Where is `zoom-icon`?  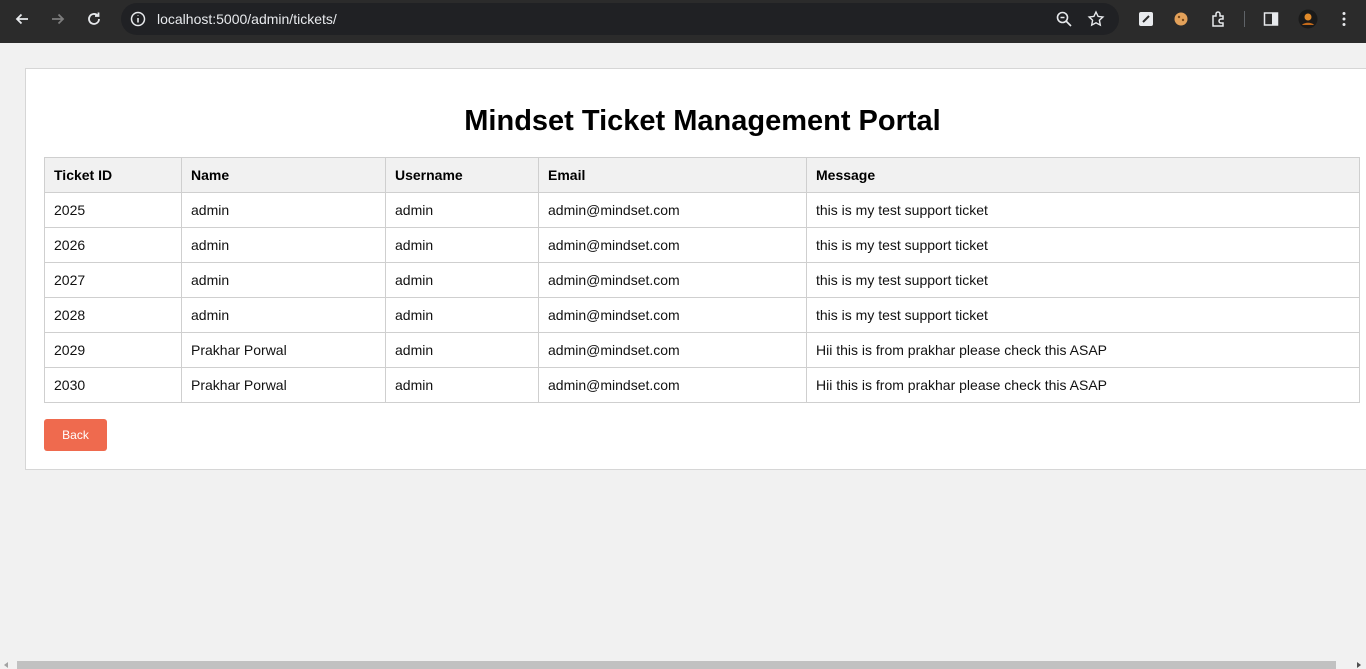 zoom-icon is located at coordinates (1064, 19).